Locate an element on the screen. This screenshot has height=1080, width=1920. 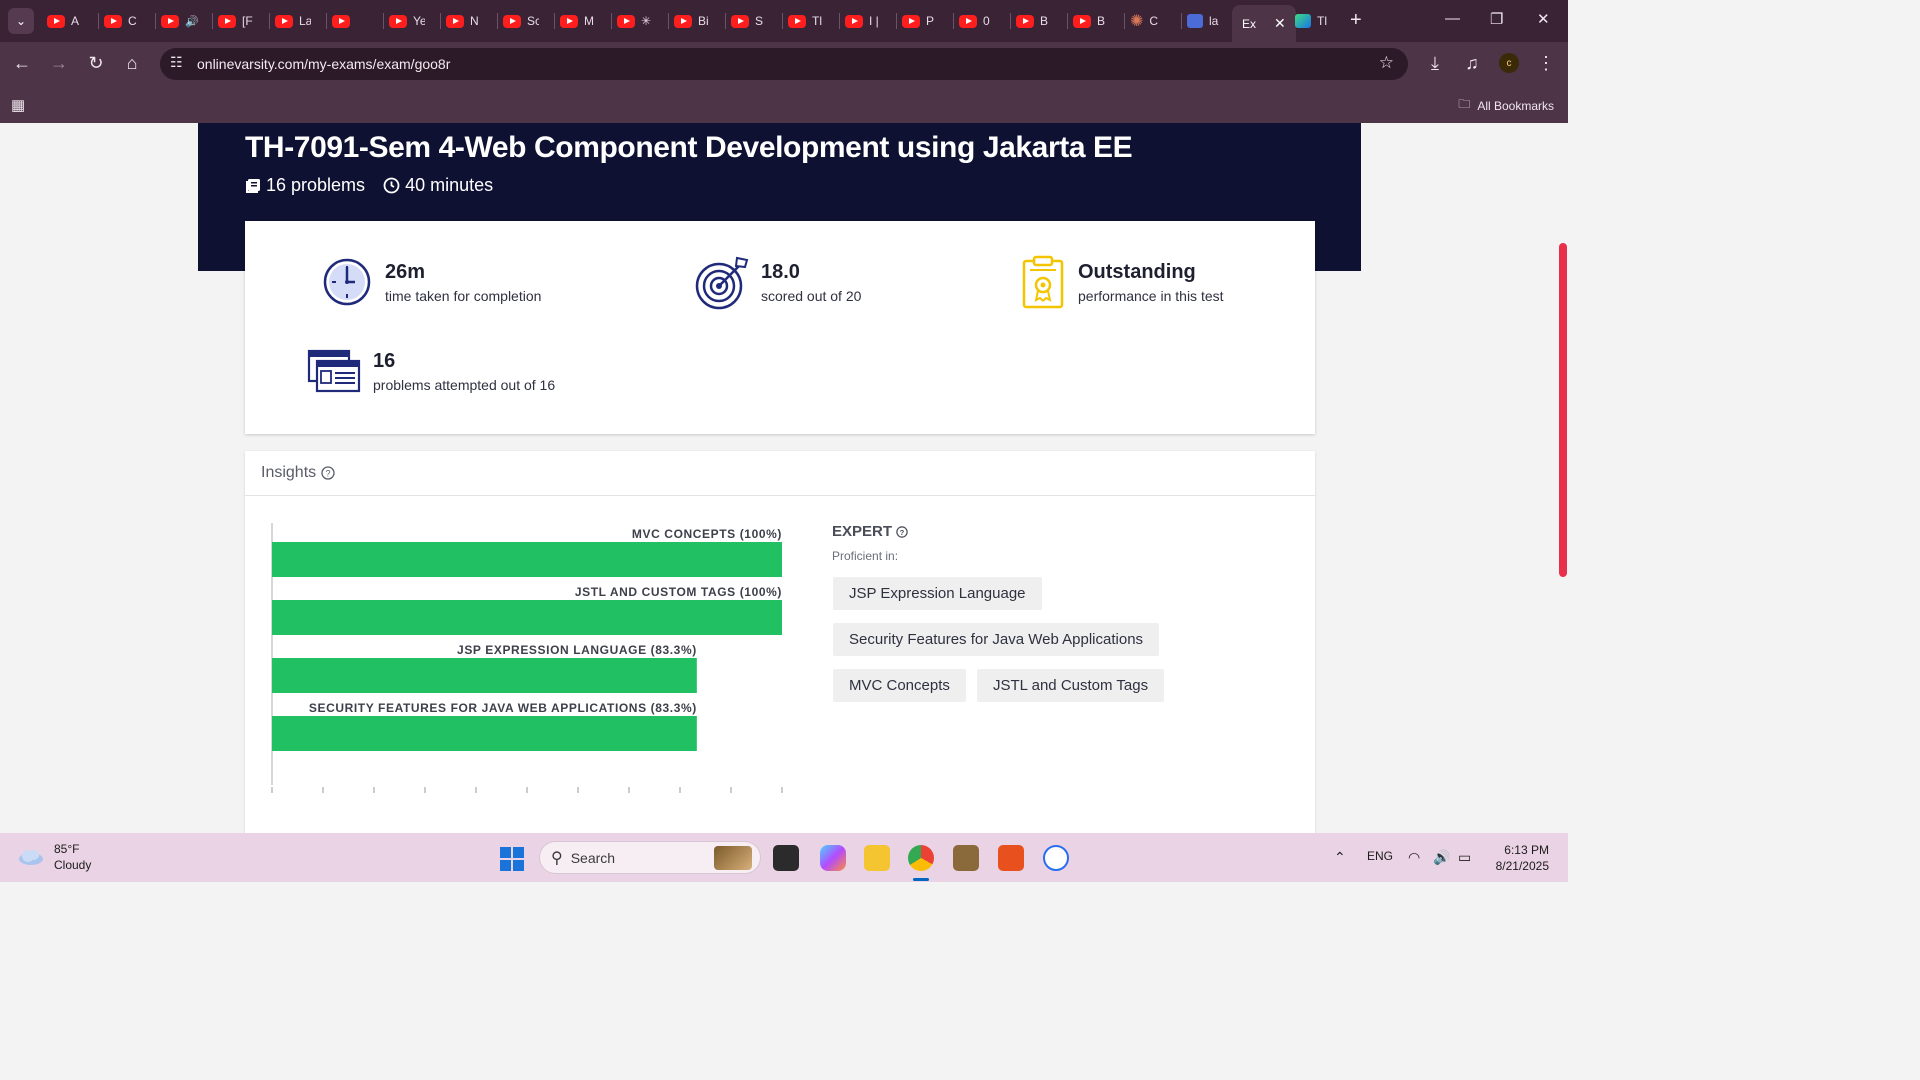
tab: I | is located at coordinates (863, 21).